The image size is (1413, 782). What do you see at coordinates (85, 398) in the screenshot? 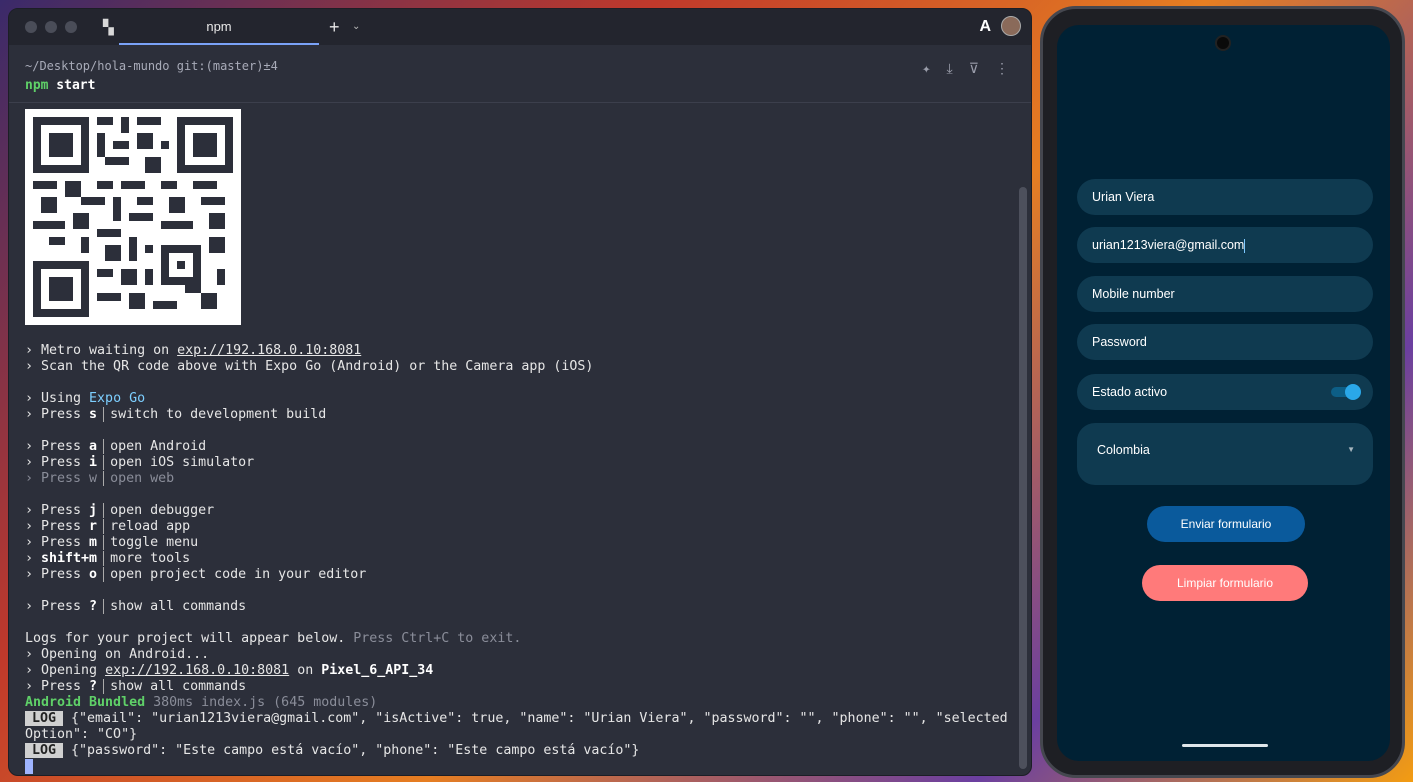
I see `output-line: › Using Expo Go` at bounding box center [85, 398].